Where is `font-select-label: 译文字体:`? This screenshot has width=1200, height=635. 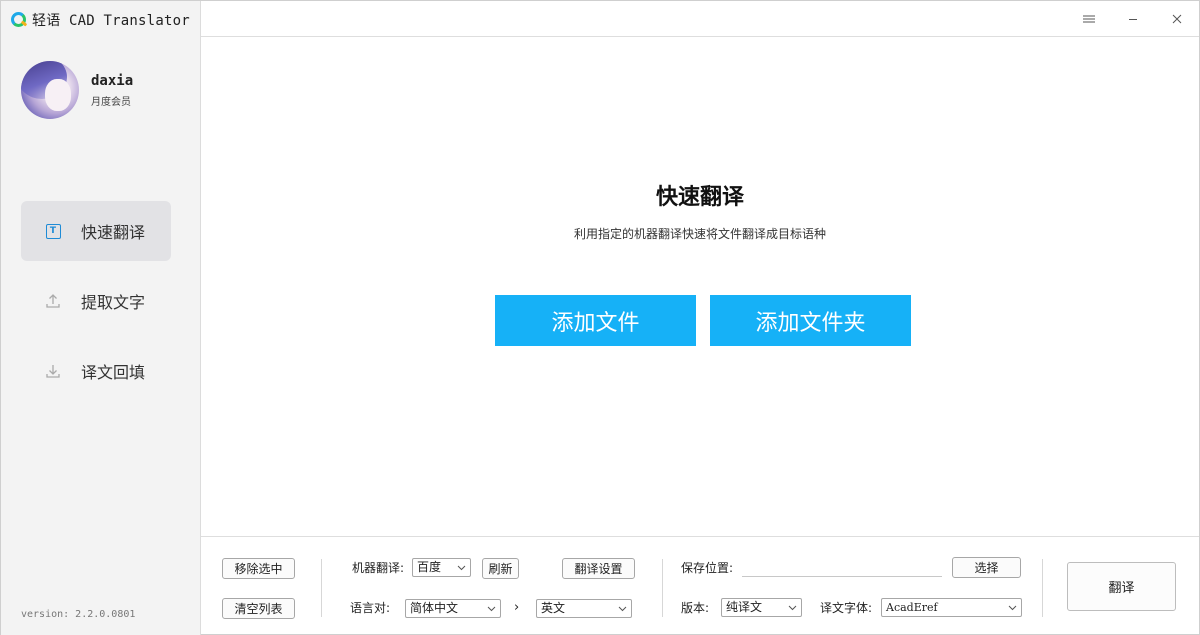
font-select-label: 译文字体: is located at coordinates (846, 608).